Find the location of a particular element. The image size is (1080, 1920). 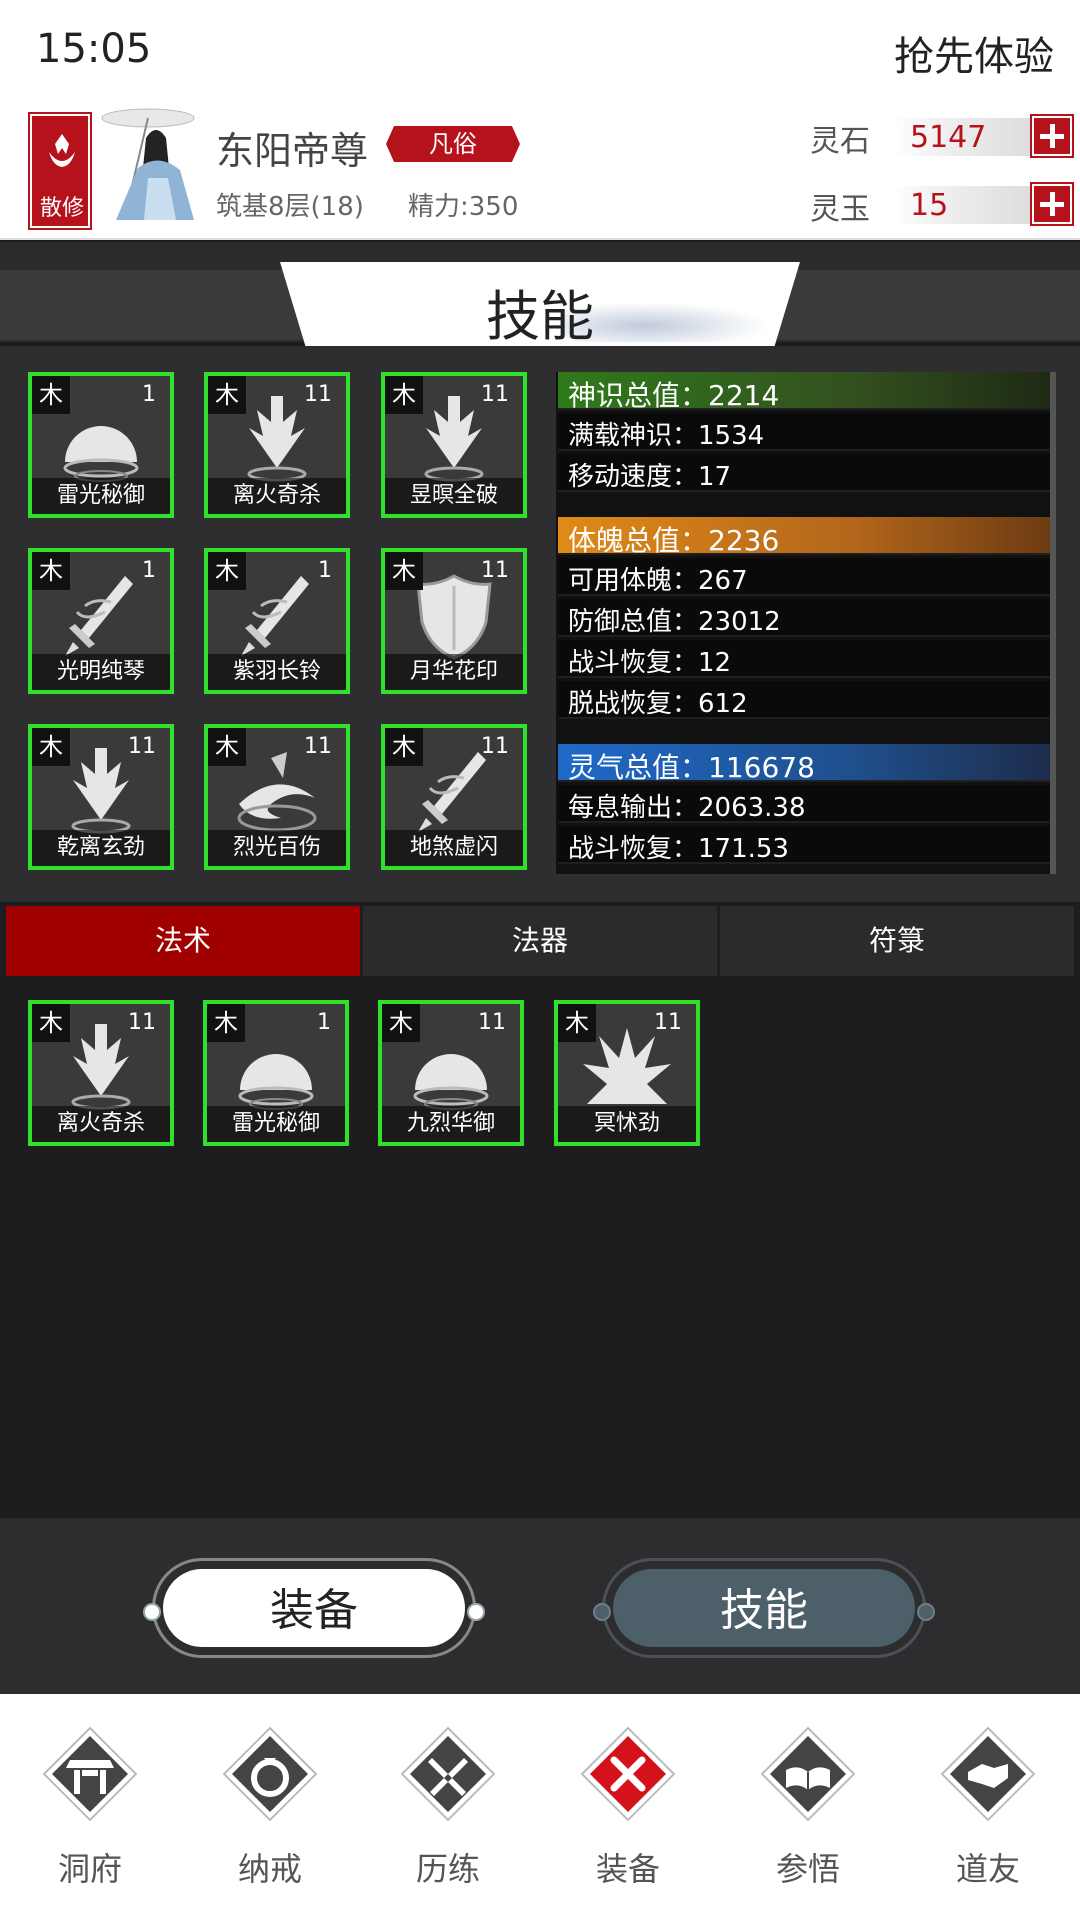

stat-row: 防御总值：23012 is located at coordinates (804, 618).